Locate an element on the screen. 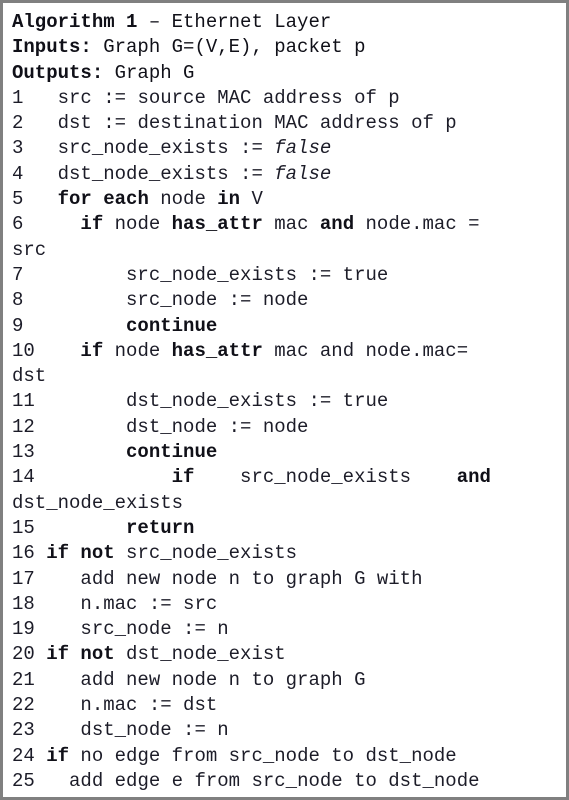  algorithm-title-text: – Ethernet Layer is located at coordinates (234, 22).